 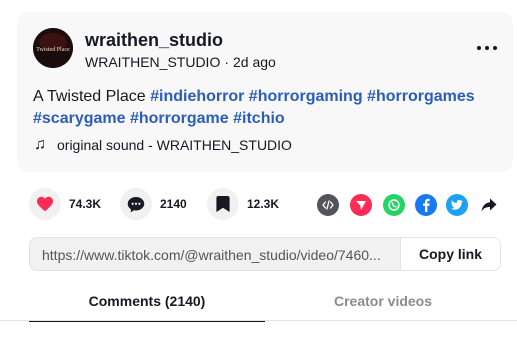 I want to click on action-bar: 74.3K 2140 12.3K, so click(x=265, y=206).